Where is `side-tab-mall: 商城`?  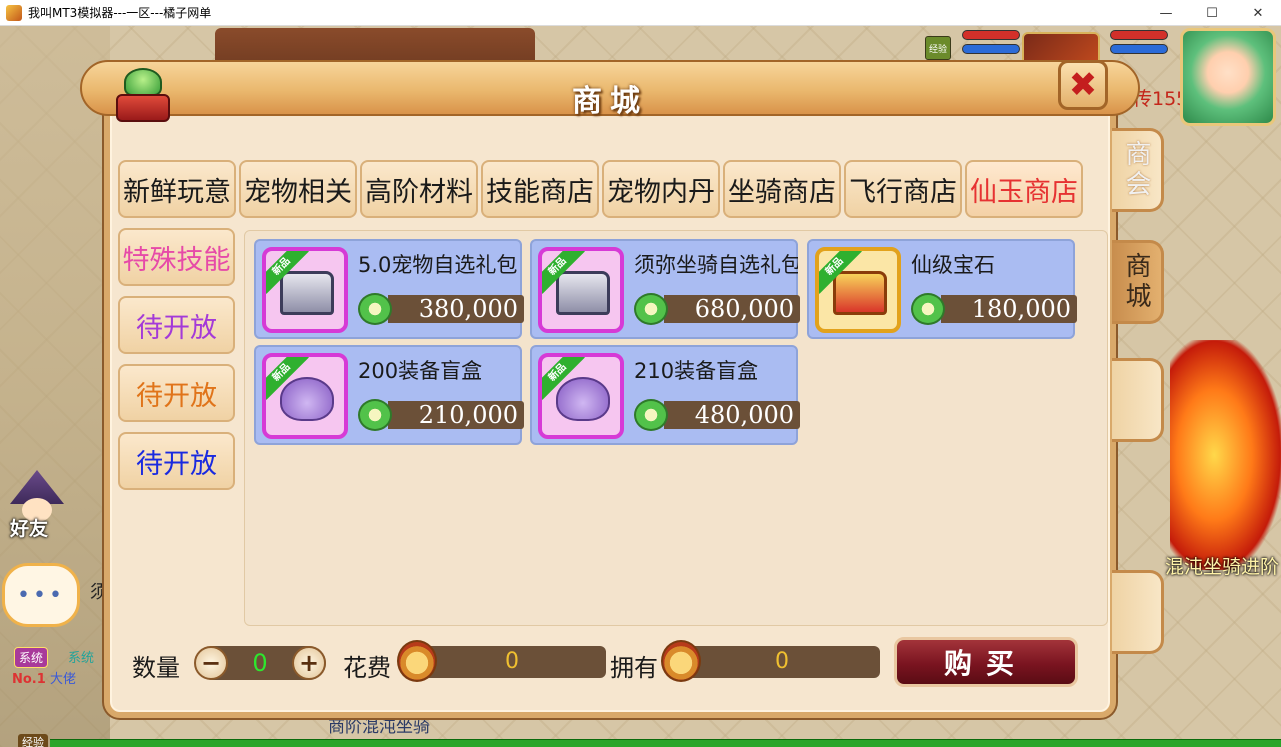 side-tab-mall: 商城 is located at coordinates (1138, 282).